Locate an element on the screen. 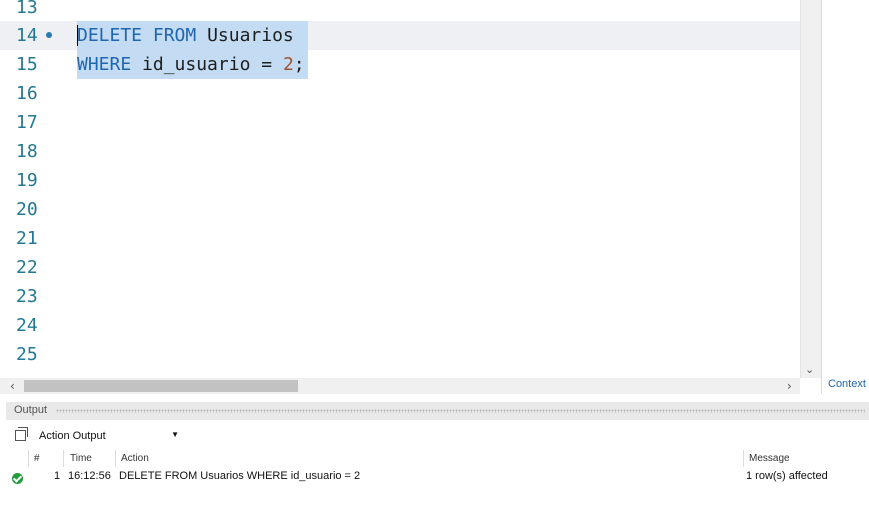 This screenshot has width=869, height=528. select-value: Action Output is located at coordinates (72, 436).